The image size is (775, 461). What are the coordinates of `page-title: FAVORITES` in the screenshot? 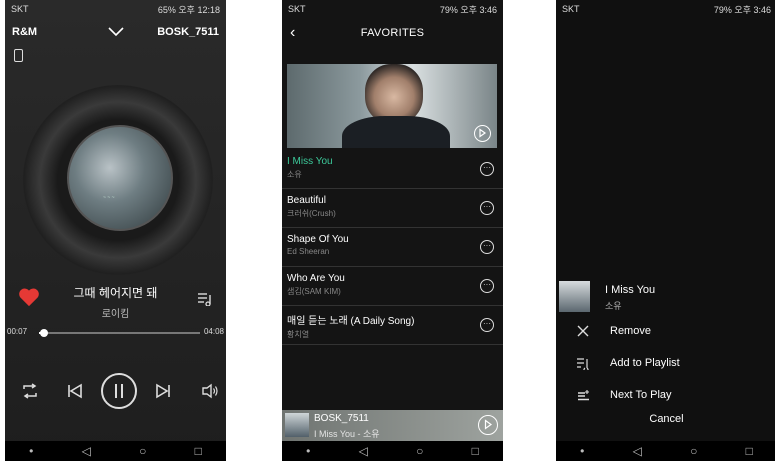 It's located at (392, 33).